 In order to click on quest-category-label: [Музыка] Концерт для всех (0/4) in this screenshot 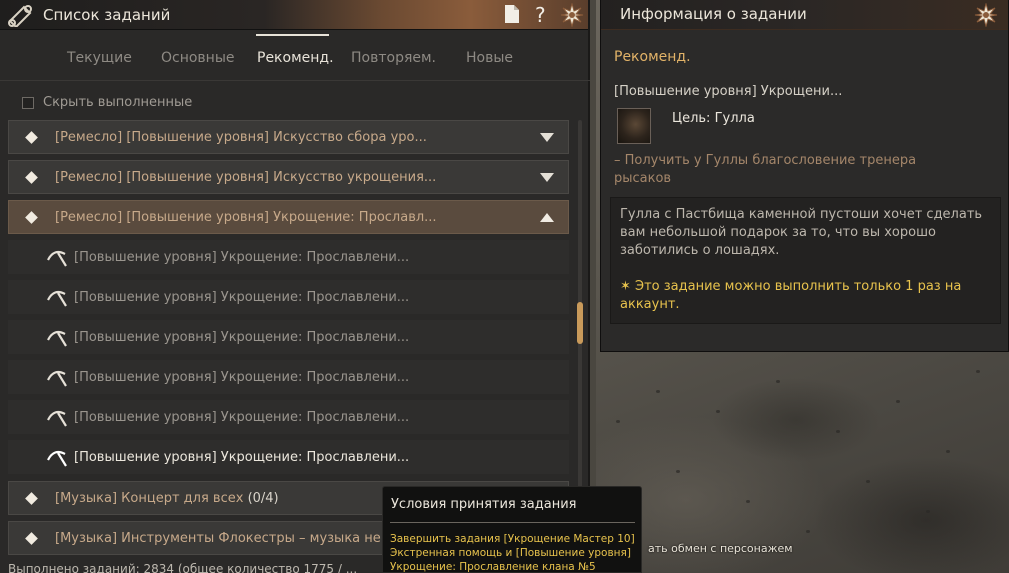, I will do `click(167, 498)`.